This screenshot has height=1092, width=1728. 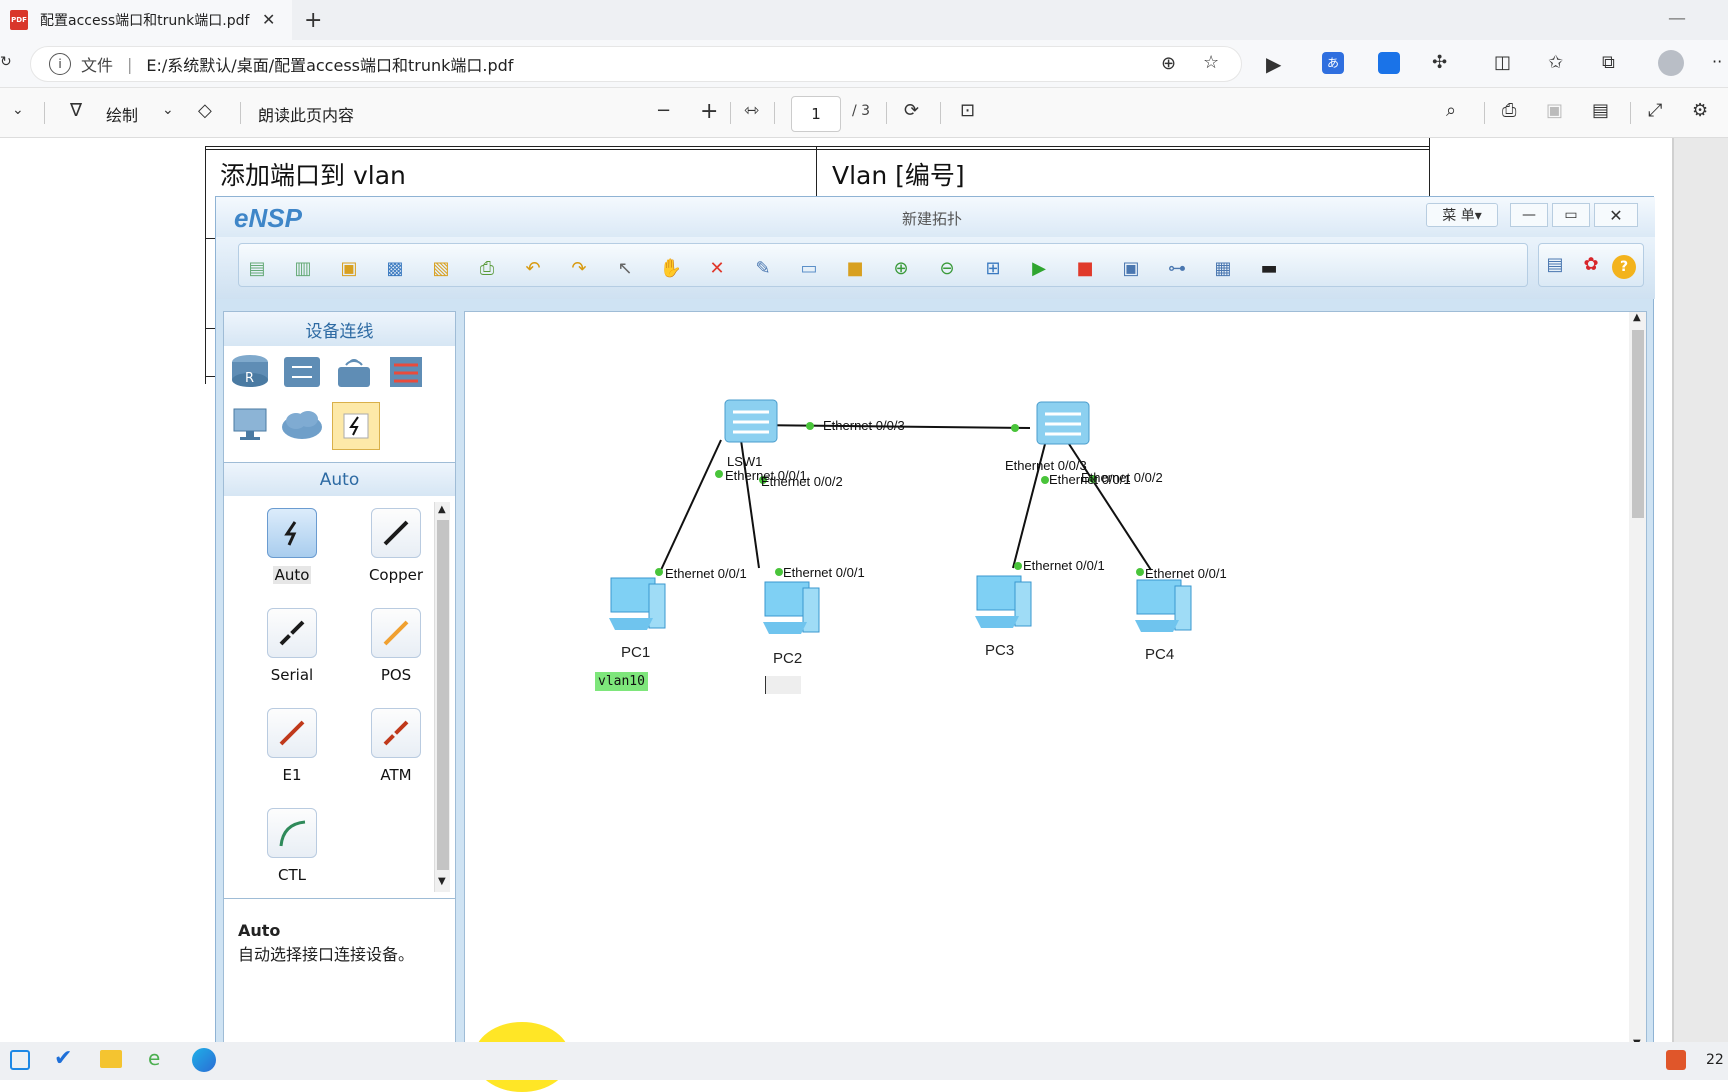 What do you see at coordinates (306, 114) in the screenshot?
I see `read-aloud-button: 朗读此页内容` at bounding box center [306, 114].